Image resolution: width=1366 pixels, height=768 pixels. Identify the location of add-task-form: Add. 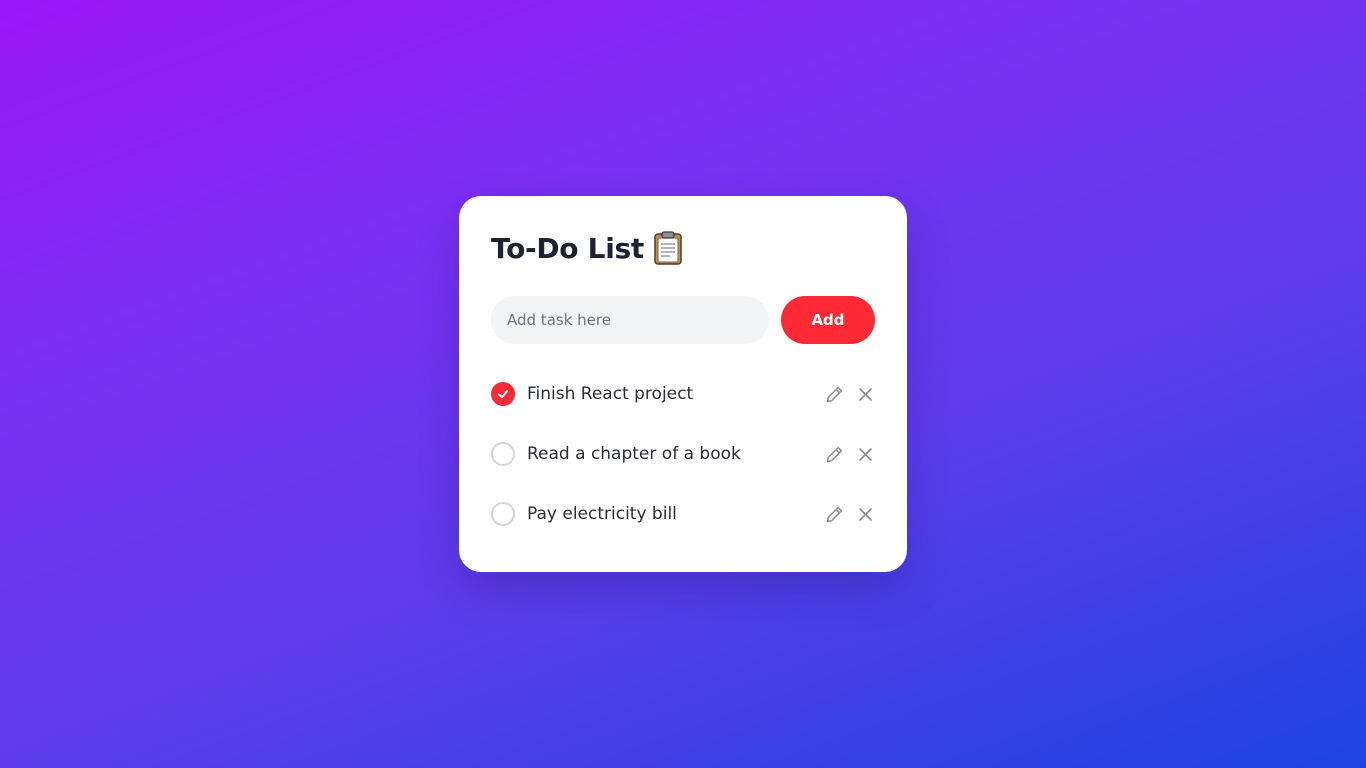
(683, 320).